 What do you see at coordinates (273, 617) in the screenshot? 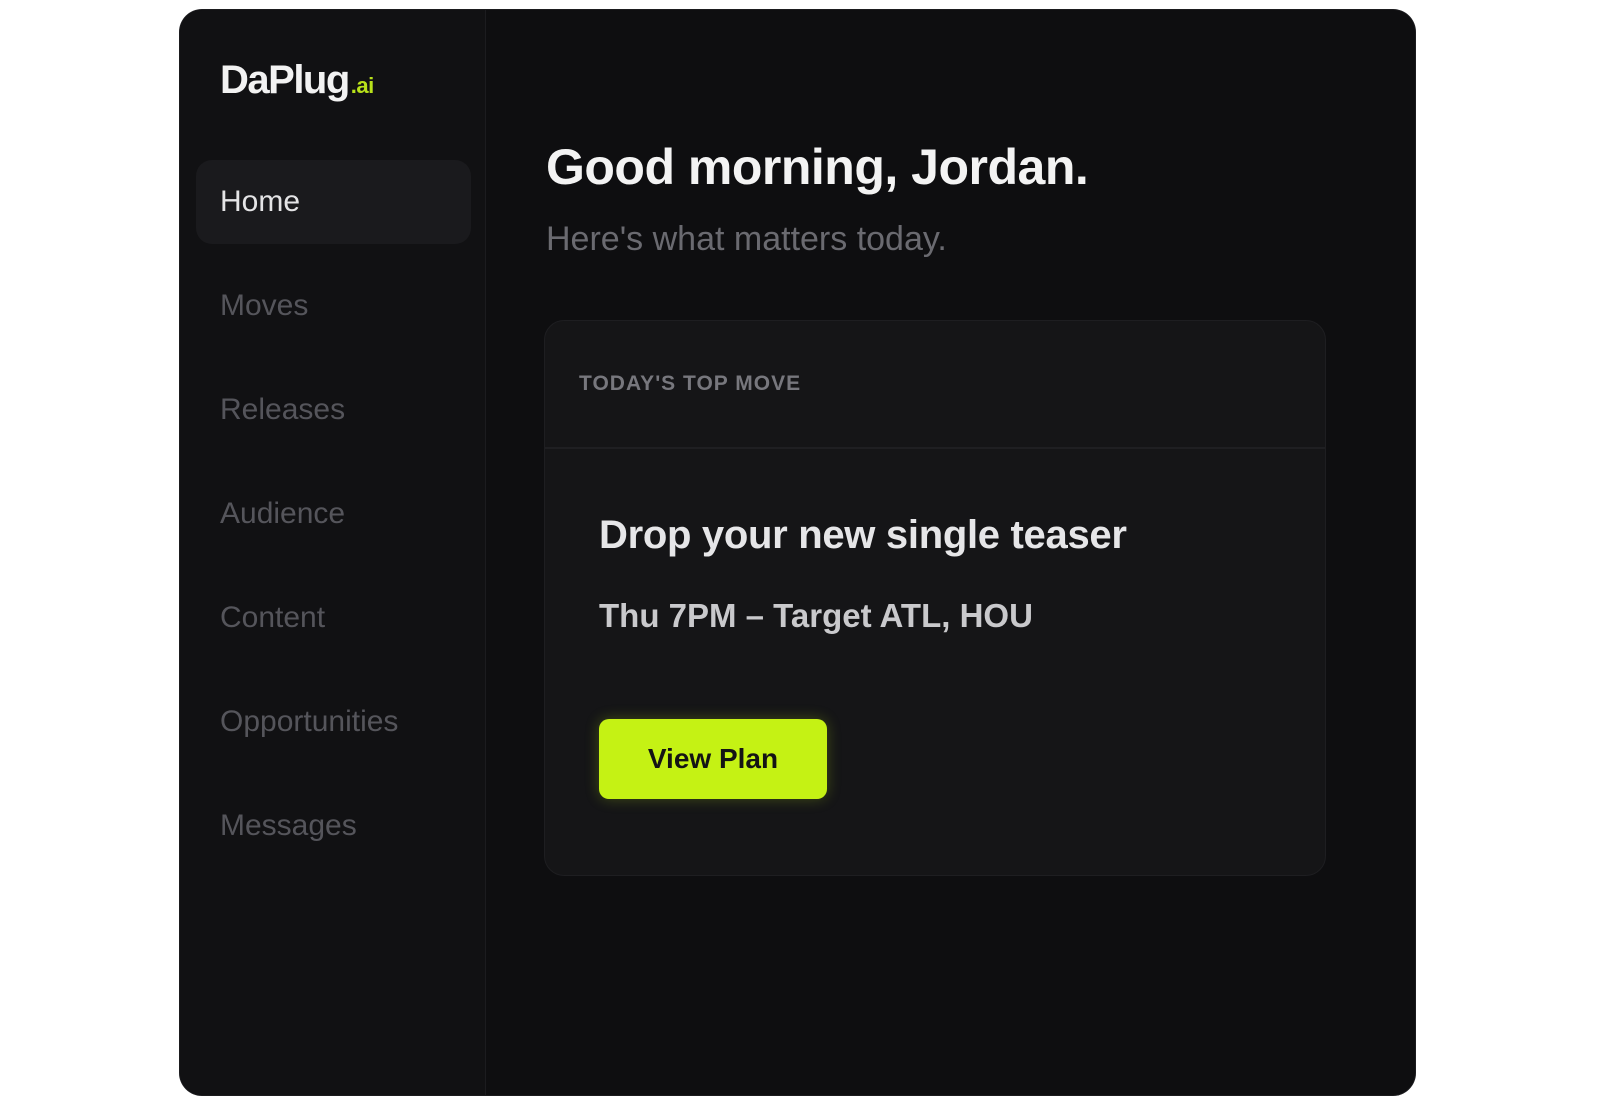
I see `sidebar-item-label: Content` at bounding box center [273, 617].